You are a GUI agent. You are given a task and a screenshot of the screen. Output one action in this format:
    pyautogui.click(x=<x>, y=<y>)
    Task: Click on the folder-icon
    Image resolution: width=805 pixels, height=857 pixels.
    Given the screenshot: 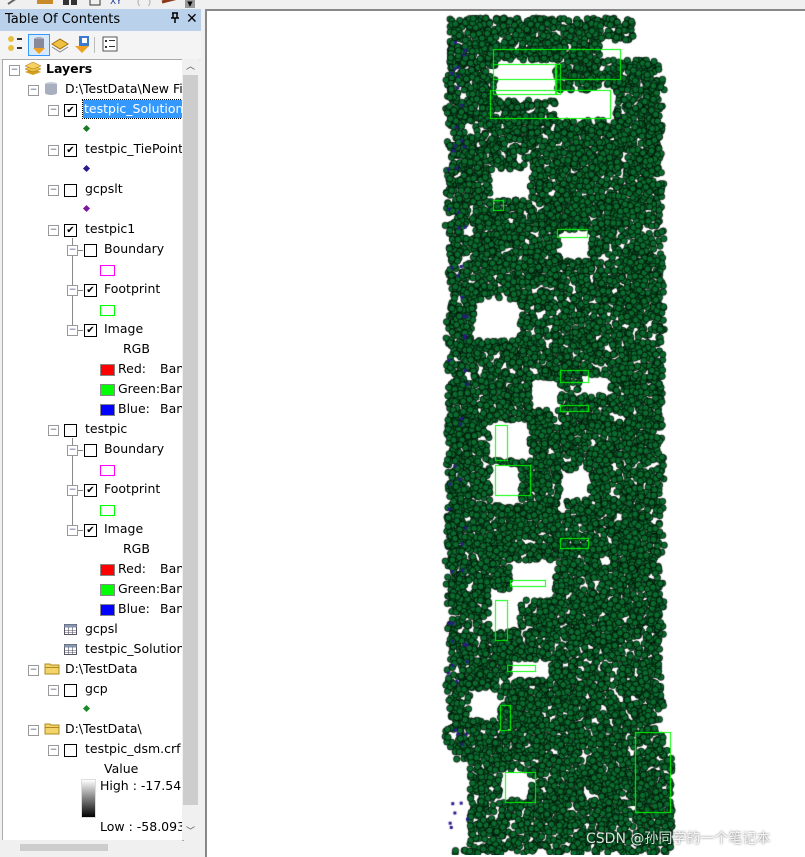 What is the action you would take?
    pyautogui.click(x=52, y=669)
    